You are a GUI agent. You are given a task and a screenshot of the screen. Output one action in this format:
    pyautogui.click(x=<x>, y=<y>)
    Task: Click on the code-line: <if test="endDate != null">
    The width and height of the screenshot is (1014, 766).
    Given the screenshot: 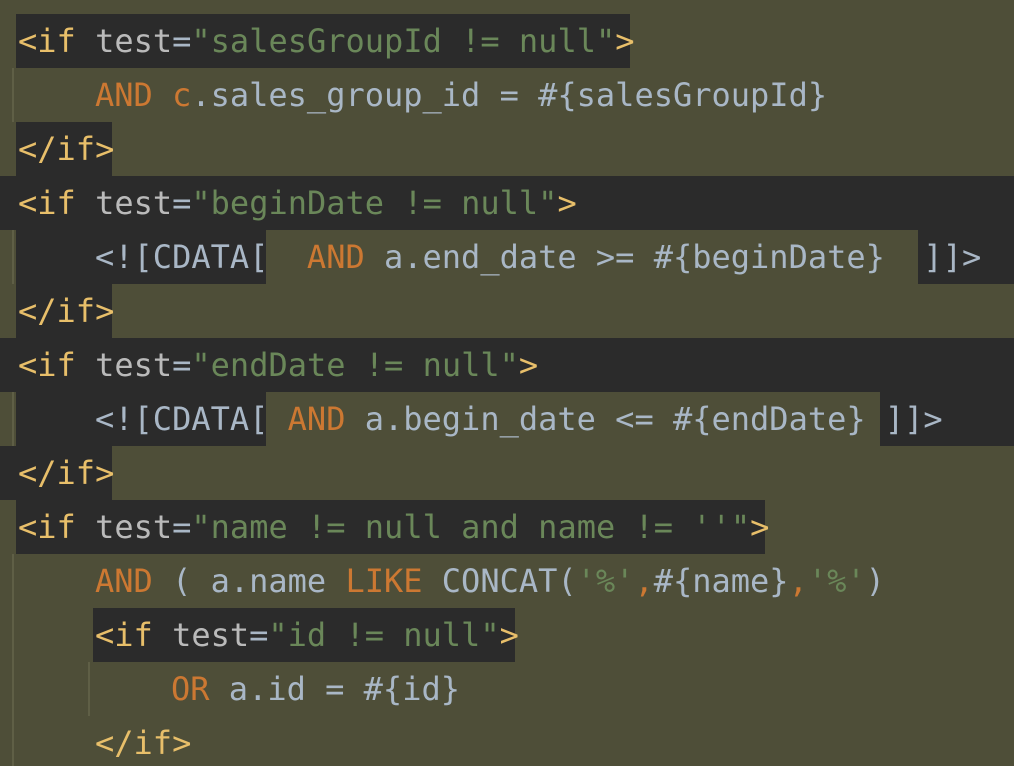 What is the action you would take?
    pyautogui.click(x=278, y=365)
    